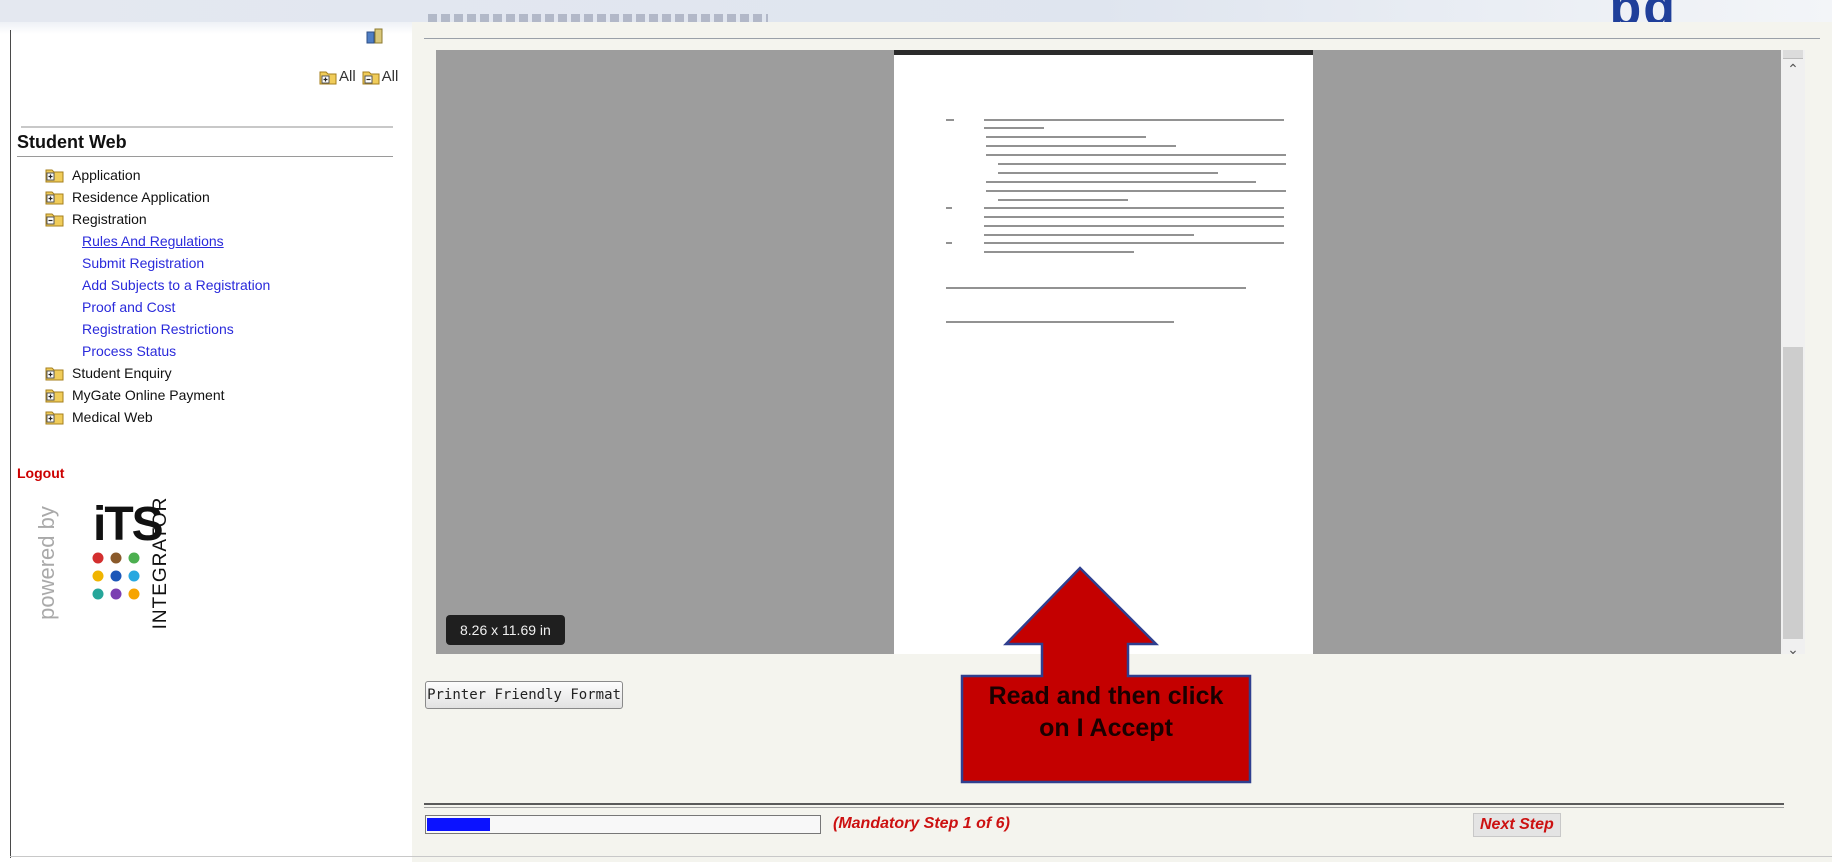  What do you see at coordinates (1106, 696) in the screenshot?
I see `callout-line-1: Read and then click` at bounding box center [1106, 696].